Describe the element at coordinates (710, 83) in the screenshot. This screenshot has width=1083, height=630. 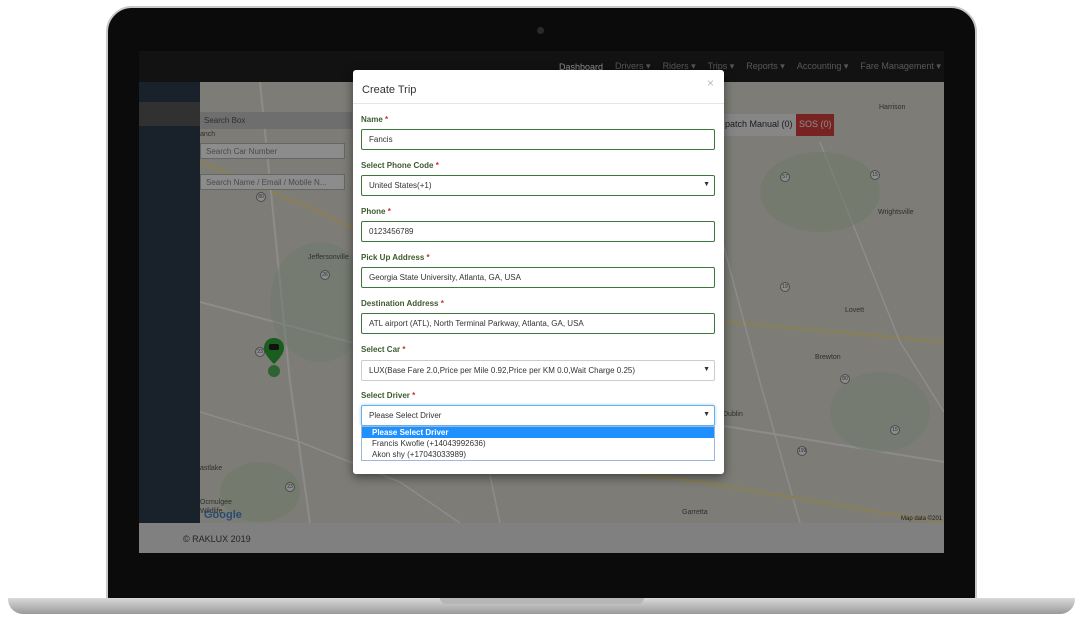
I see `close-icon: ×` at that location.